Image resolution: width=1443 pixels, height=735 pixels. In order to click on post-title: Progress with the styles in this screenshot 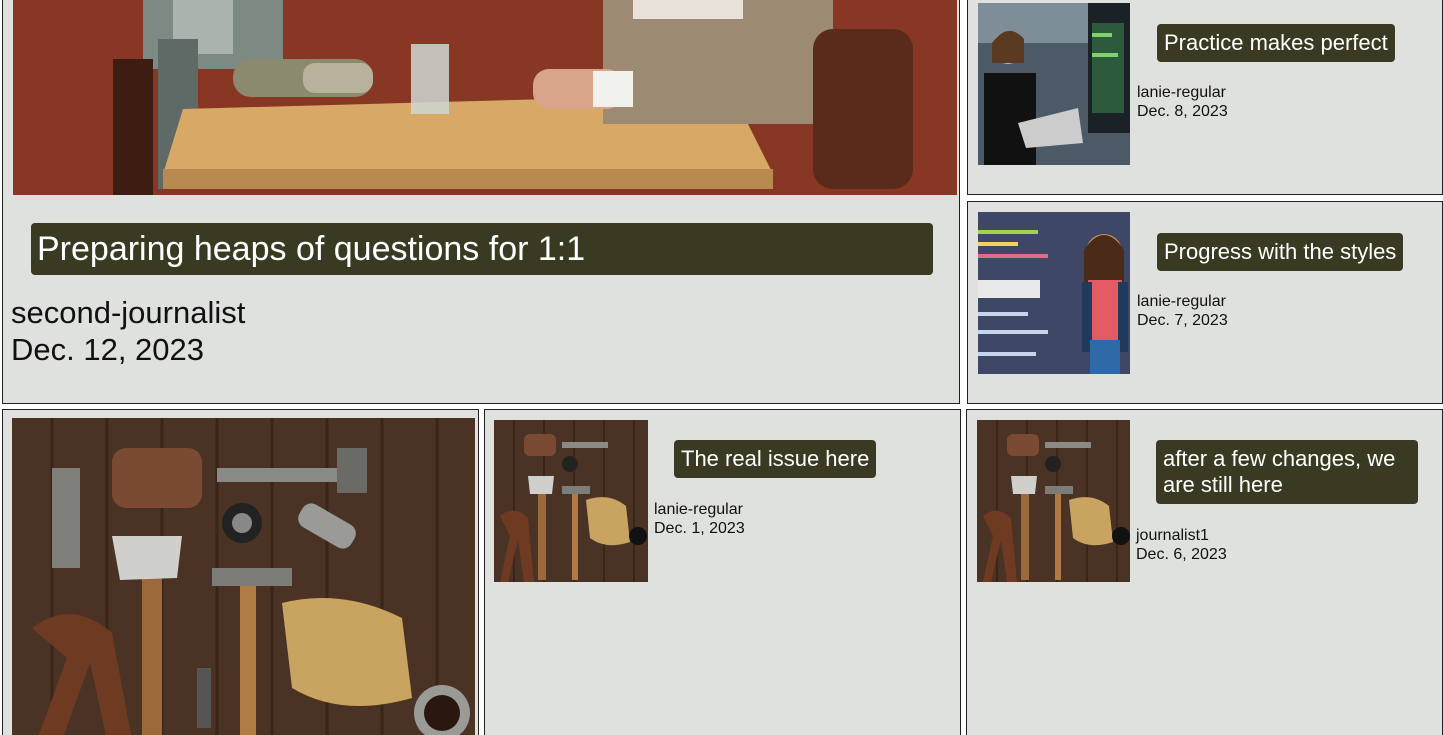, I will do `click(1280, 252)`.